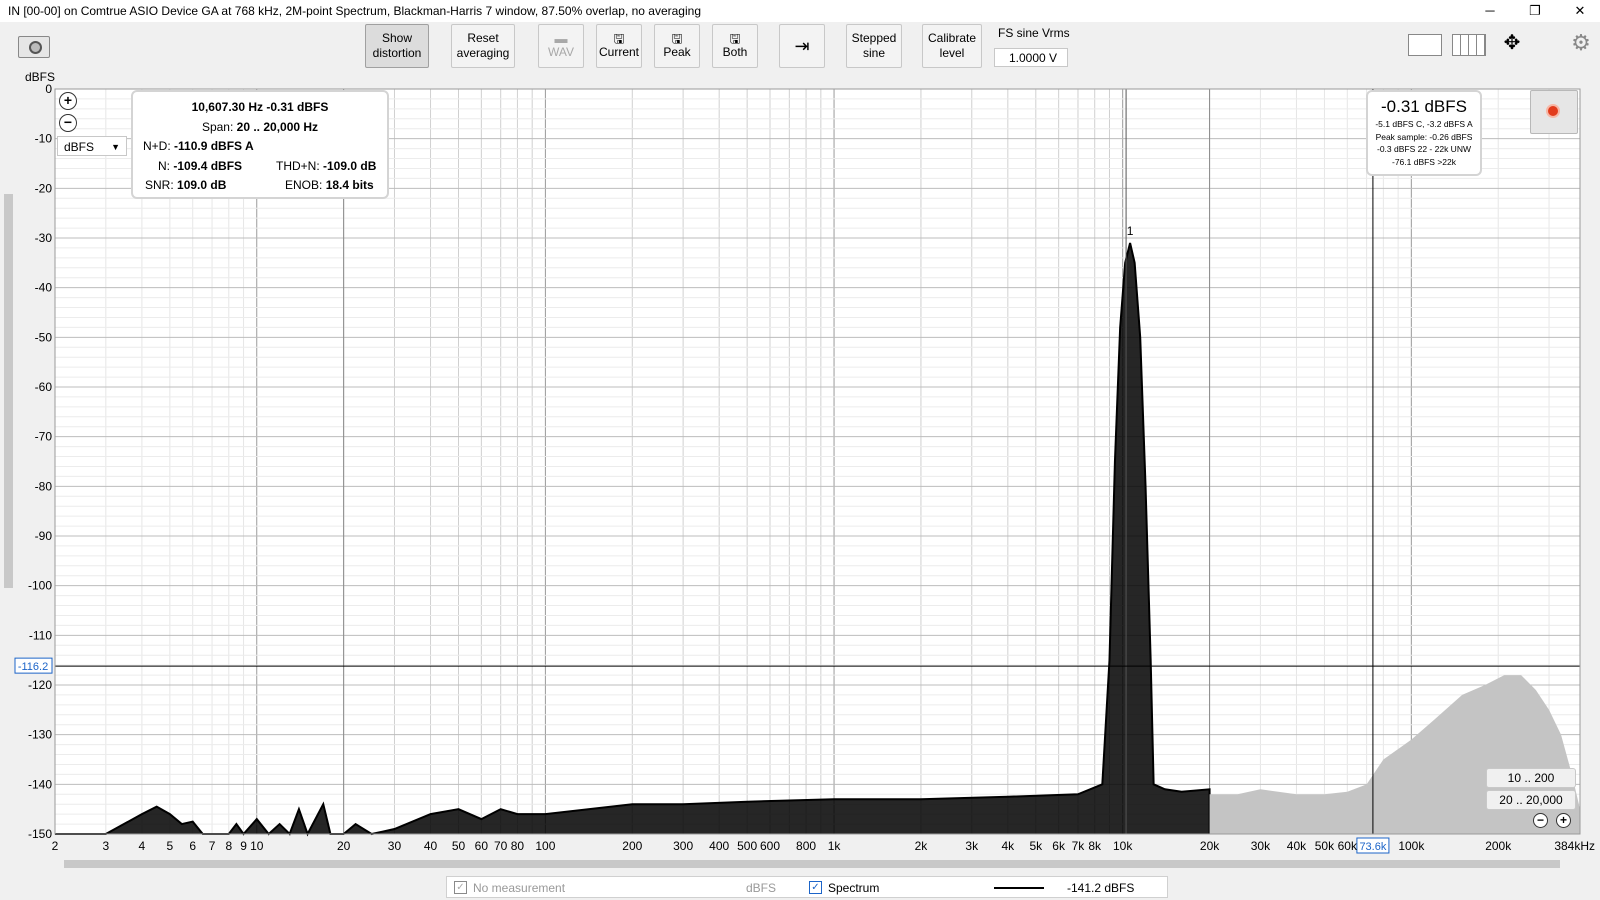  What do you see at coordinates (277, 127) in the screenshot?
I see `span-value: 20 .. 20,000 Hz` at bounding box center [277, 127].